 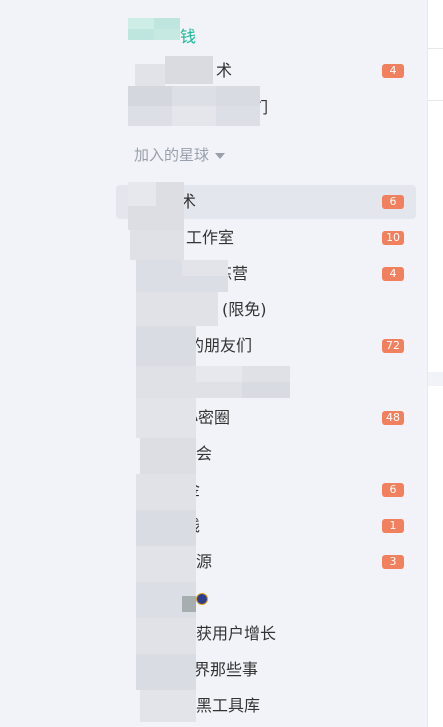 I want to click on right-panel, so click(x=435, y=363).